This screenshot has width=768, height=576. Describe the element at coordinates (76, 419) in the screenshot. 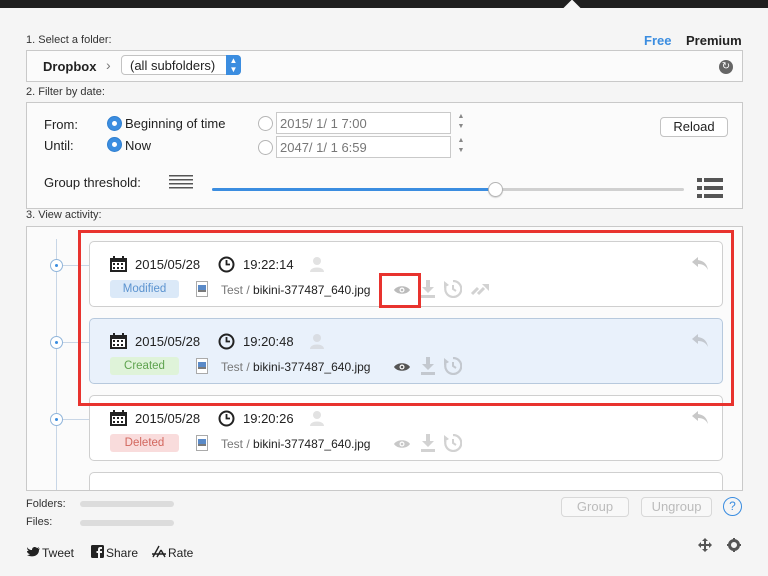

I see `timeline-connector` at that location.